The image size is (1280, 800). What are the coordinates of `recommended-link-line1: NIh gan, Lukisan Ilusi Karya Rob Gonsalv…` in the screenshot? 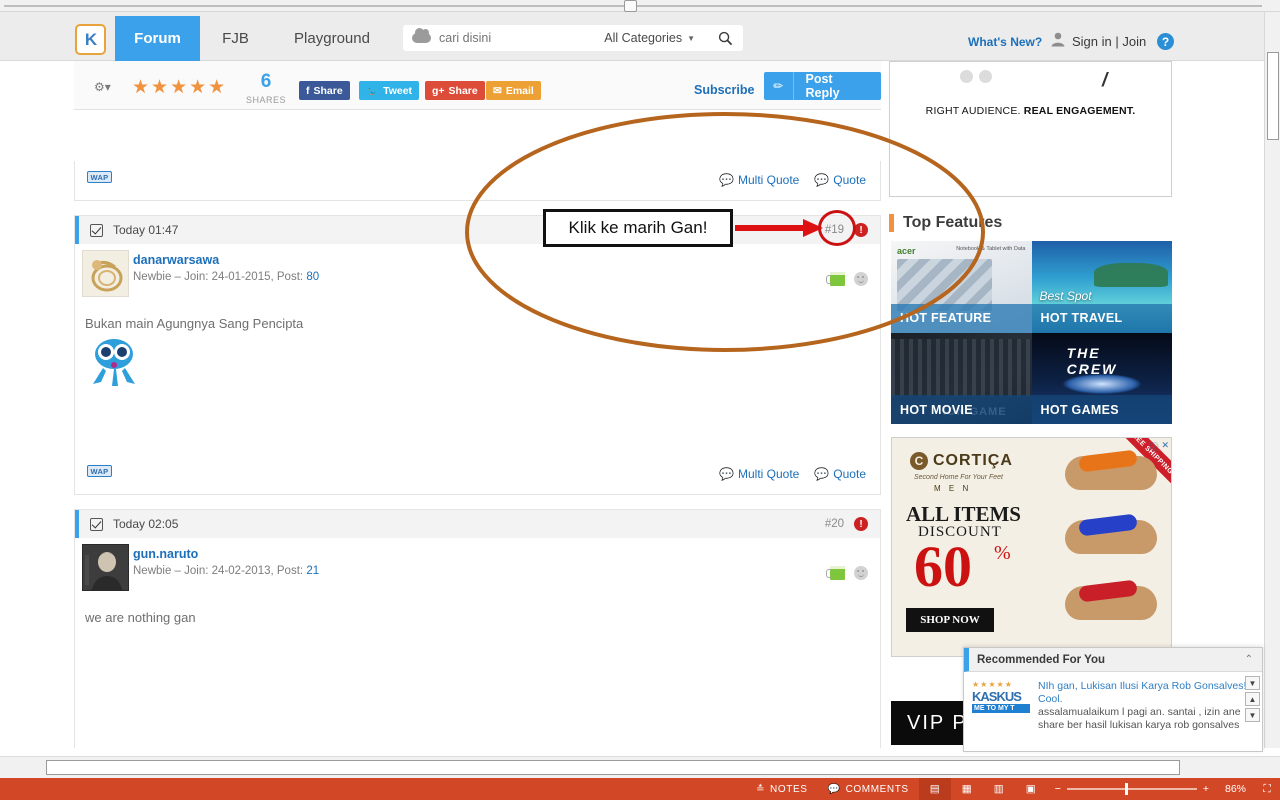 It's located at (1142, 686).